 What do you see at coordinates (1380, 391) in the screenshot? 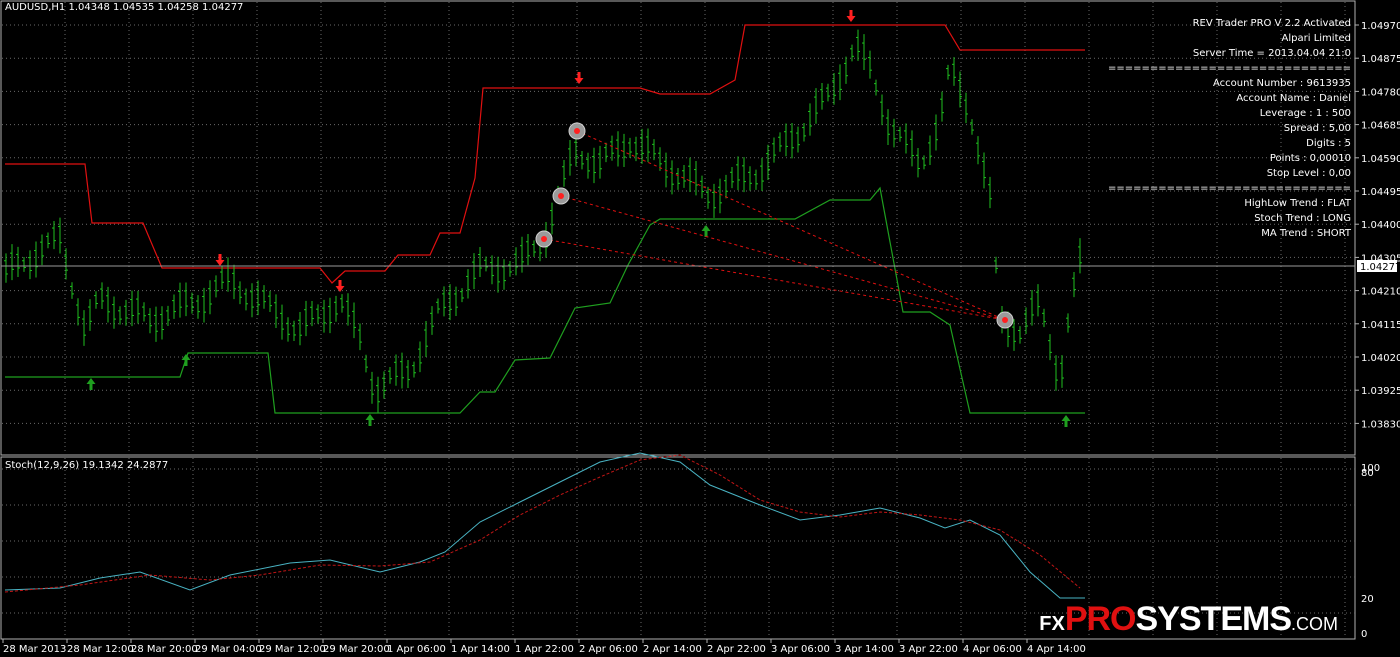
I see `price-tick-label: 1.03925` at bounding box center [1380, 391].